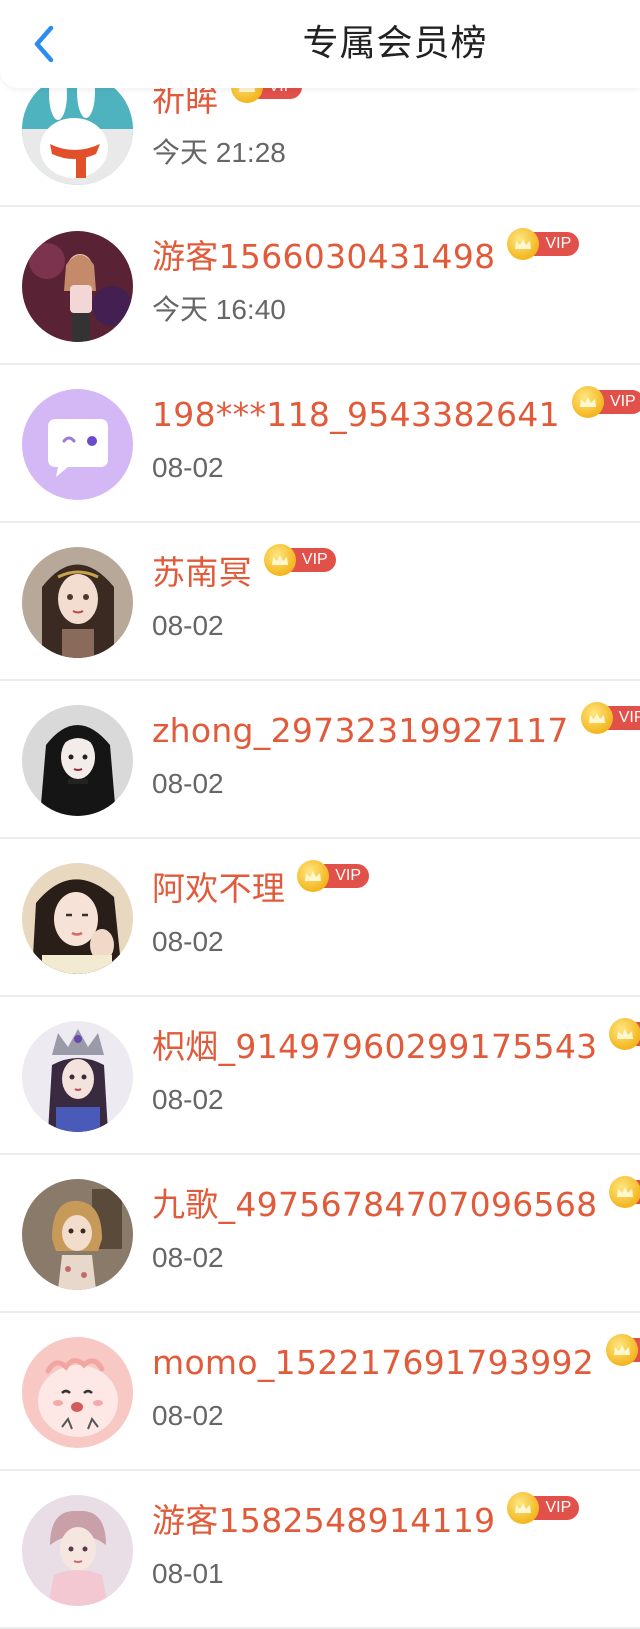  What do you see at coordinates (320, 444) in the screenshot?
I see `member-row: 198***118_9543382641 VIP 08-02` at bounding box center [320, 444].